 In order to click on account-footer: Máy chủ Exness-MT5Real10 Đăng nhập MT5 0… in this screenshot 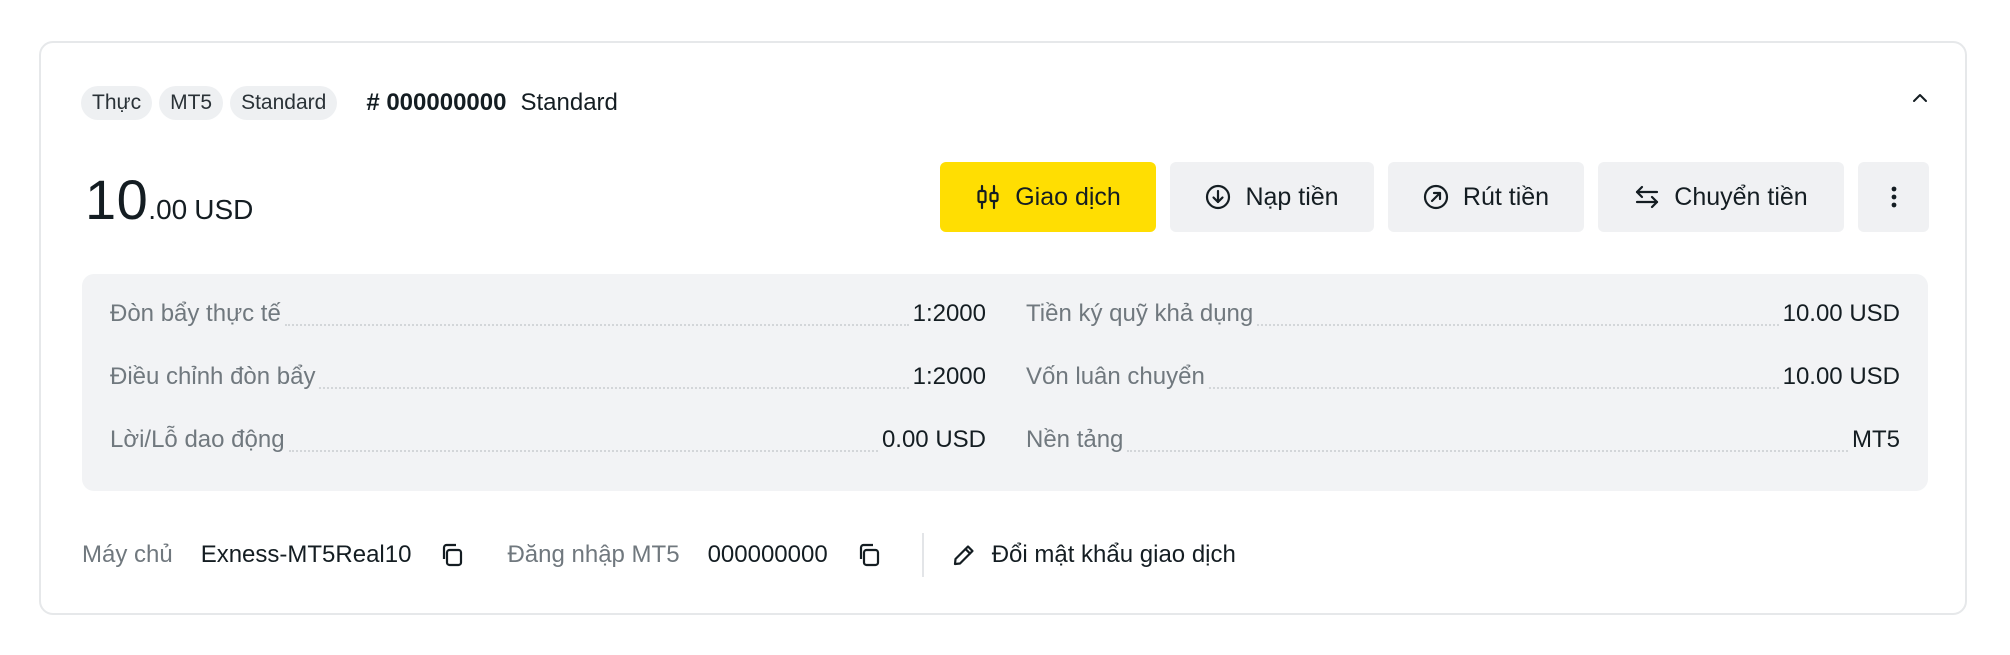, I will do `click(659, 555)`.